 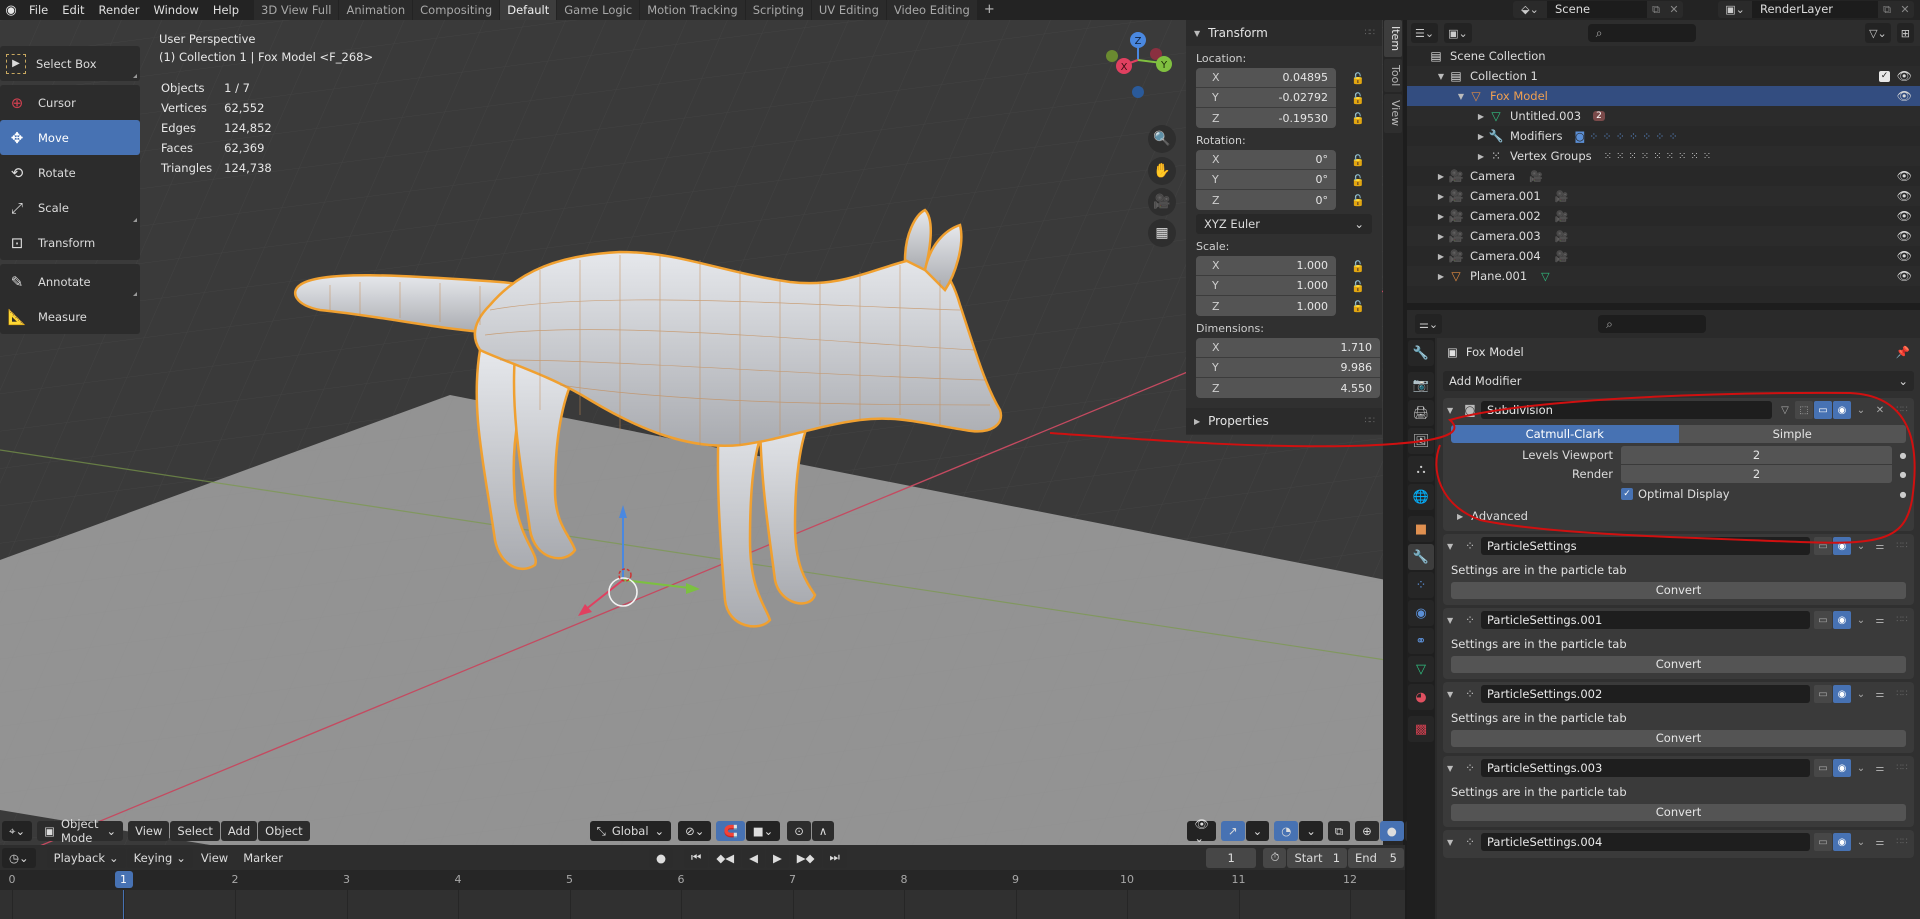 I want to click on menu-playback: Playback ⌄, so click(x=86, y=857).